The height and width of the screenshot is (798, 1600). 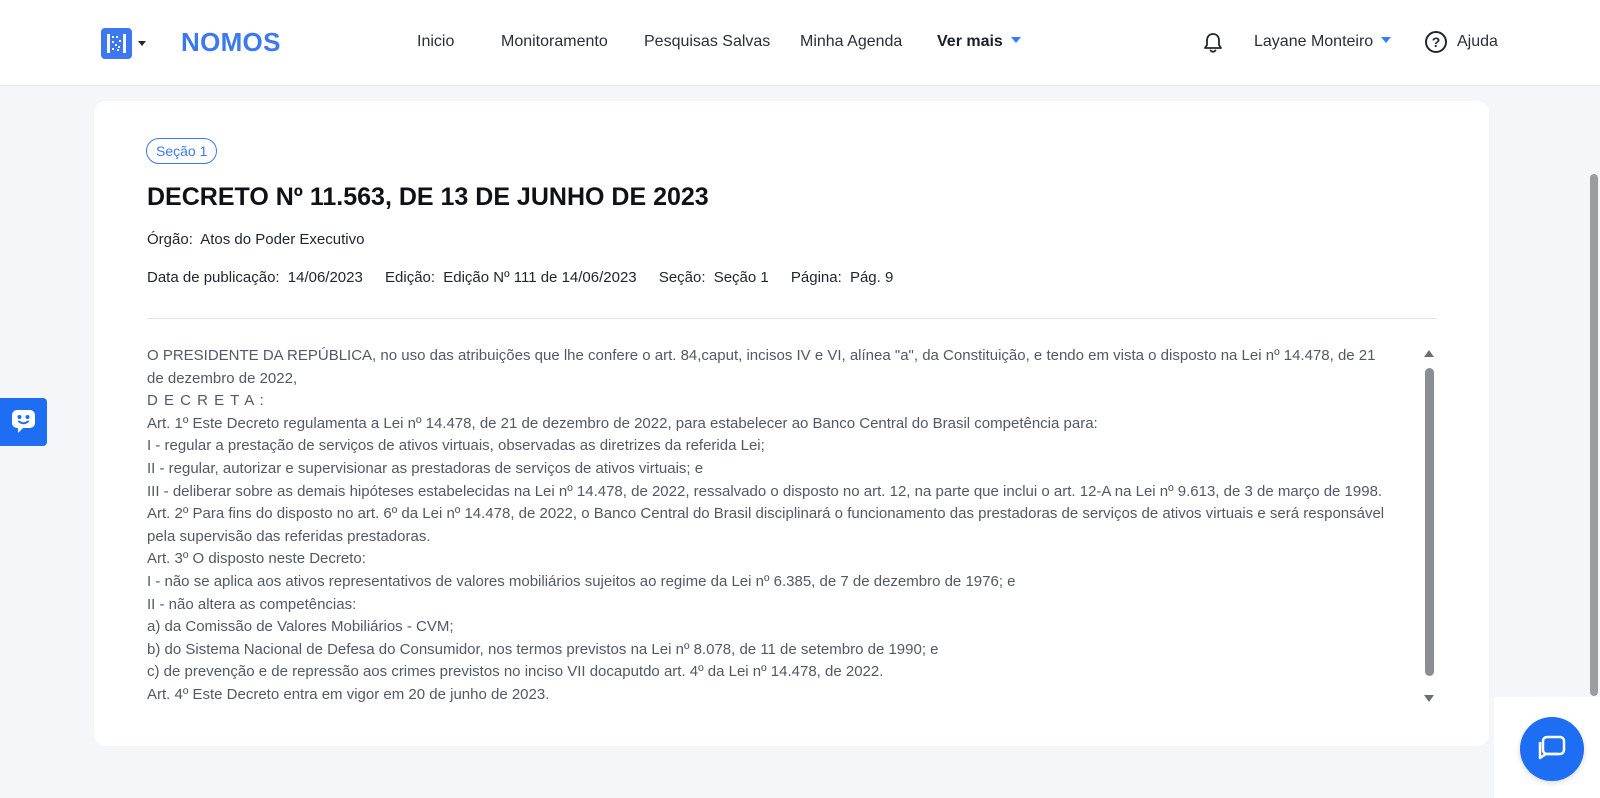 I want to click on question-circle-icon: ?, so click(x=1436, y=42).